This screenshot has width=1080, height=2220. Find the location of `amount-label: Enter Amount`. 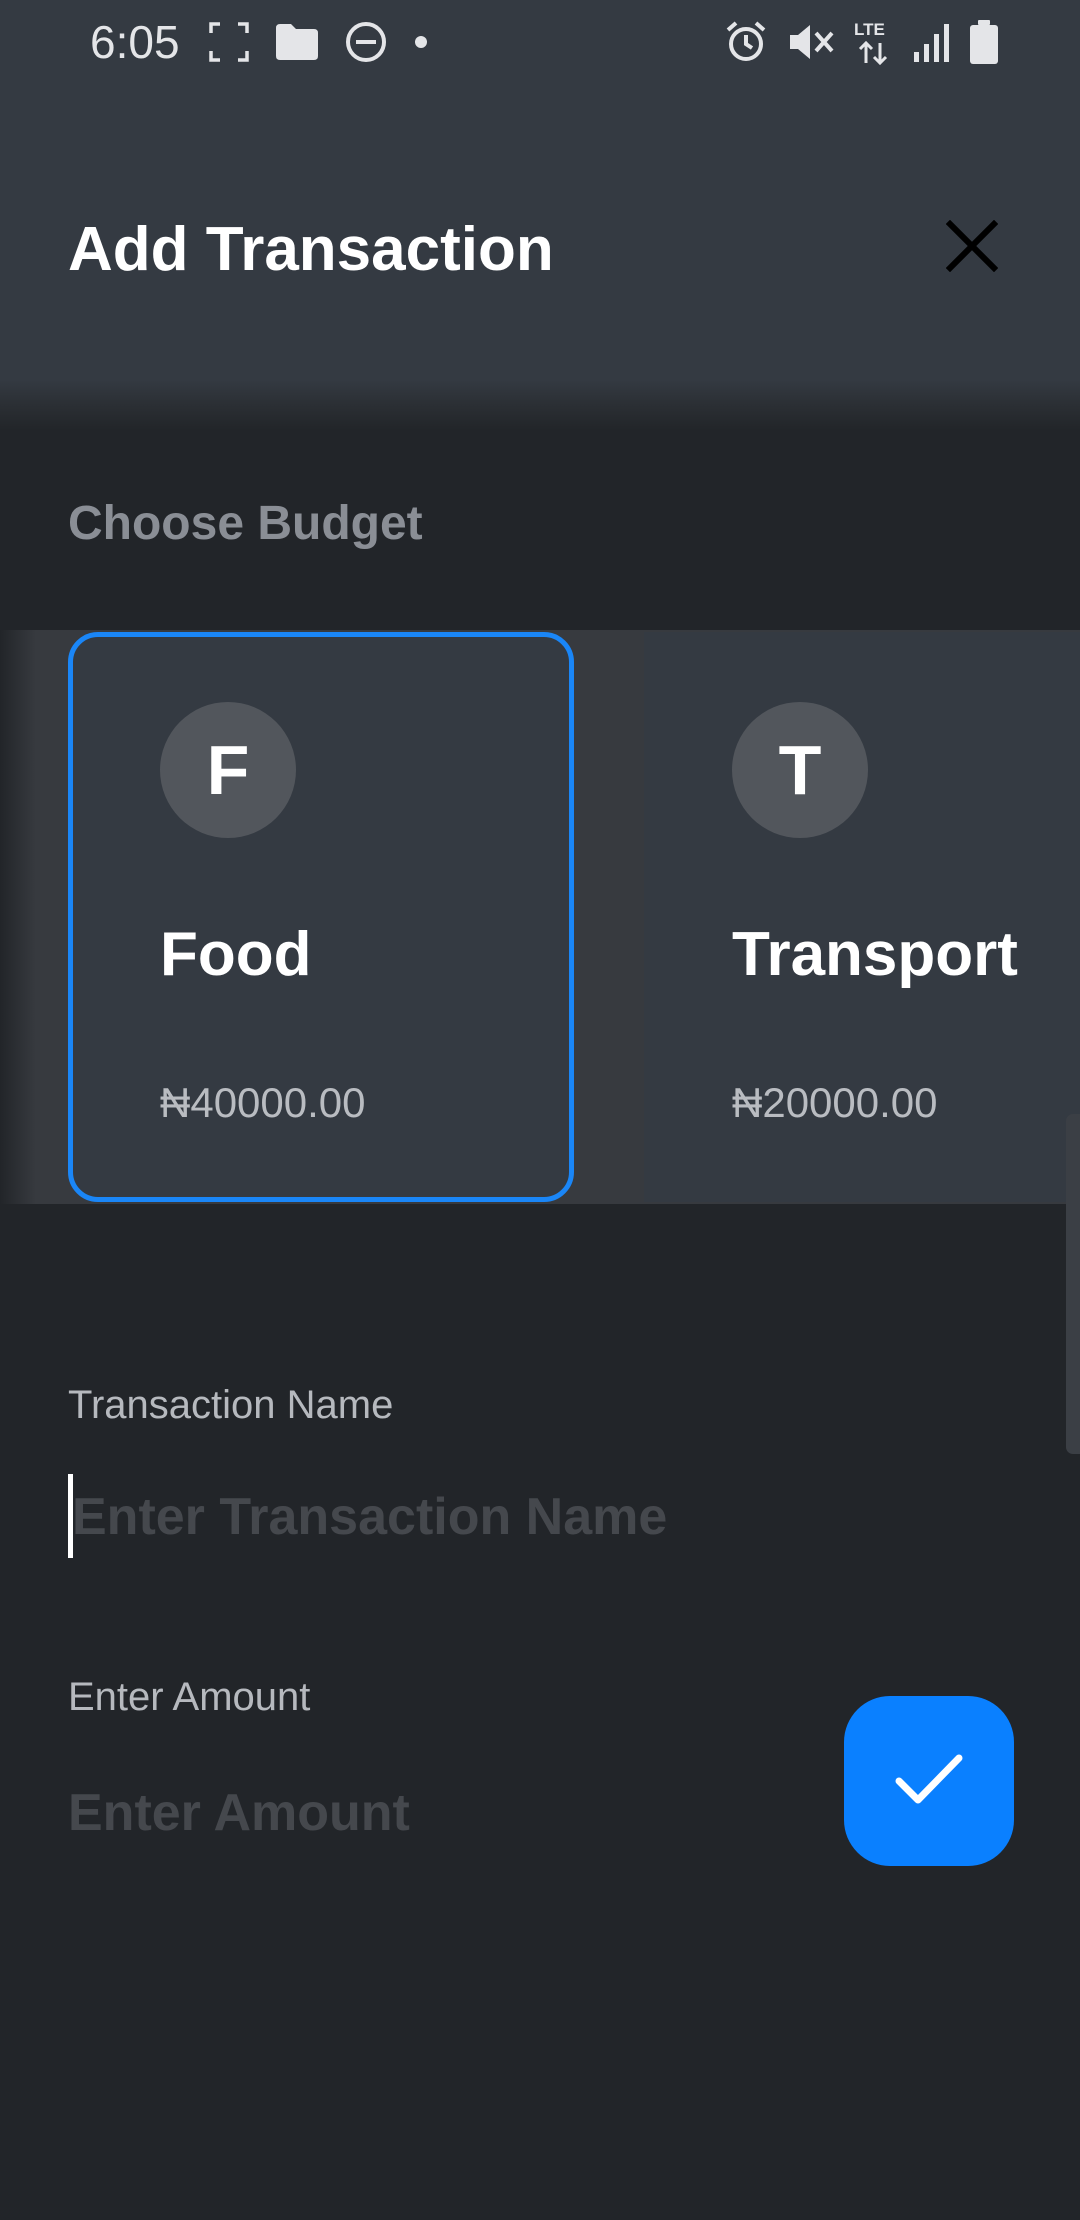

amount-label: Enter Amount is located at coordinates (189, 1697).